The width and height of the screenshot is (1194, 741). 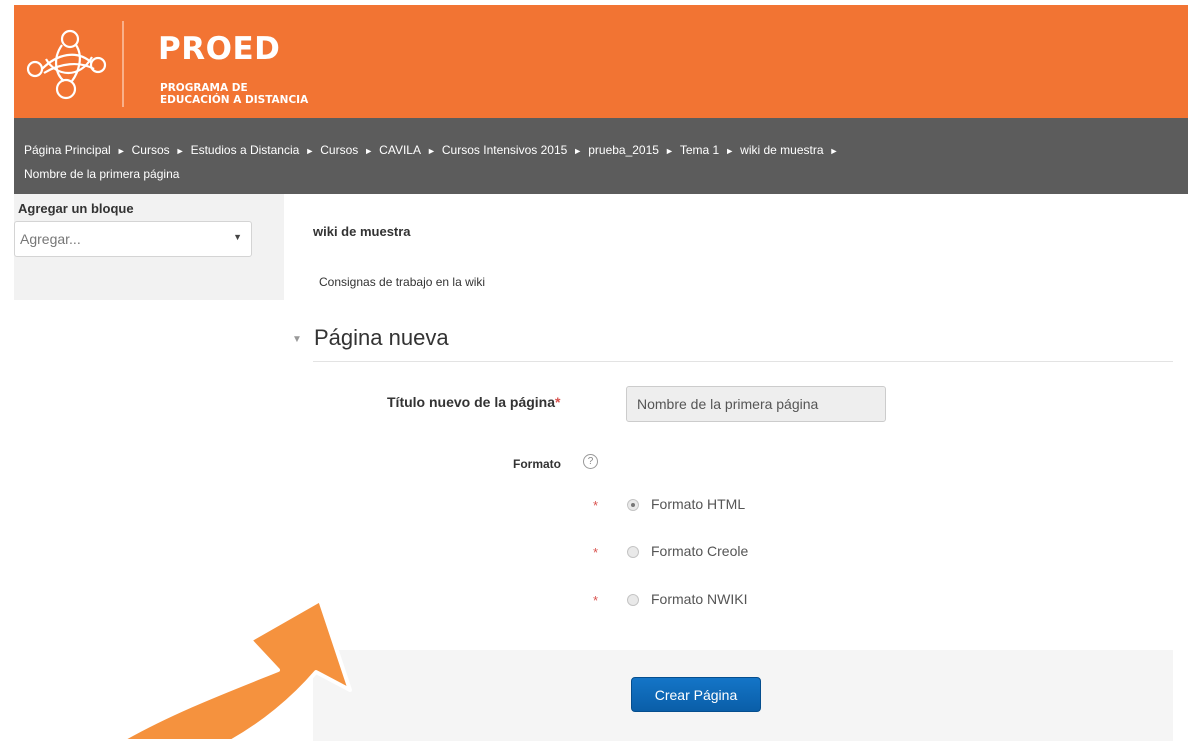 What do you see at coordinates (133, 239) in the screenshot?
I see `add-block-select: Agregar... ▼` at bounding box center [133, 239].